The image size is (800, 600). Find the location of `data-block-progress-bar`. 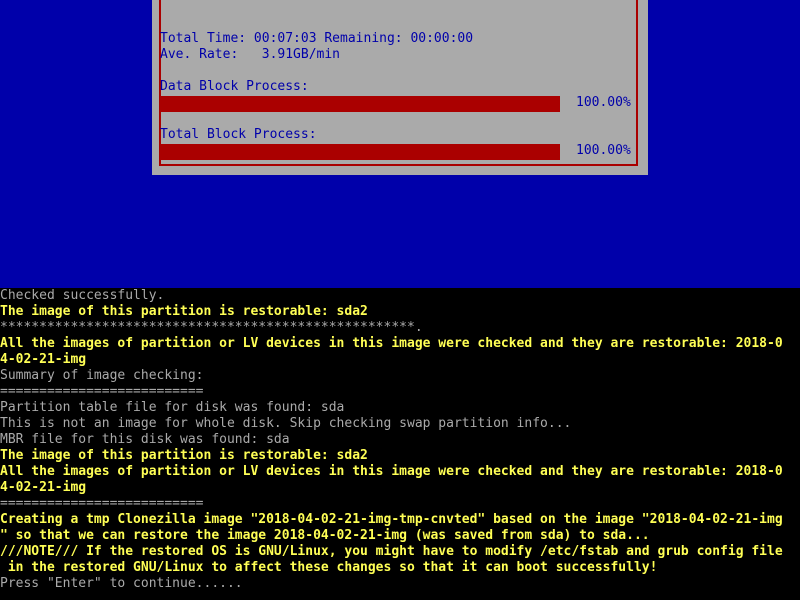

data-block-progress-bar is located at coordinates (360, 104).